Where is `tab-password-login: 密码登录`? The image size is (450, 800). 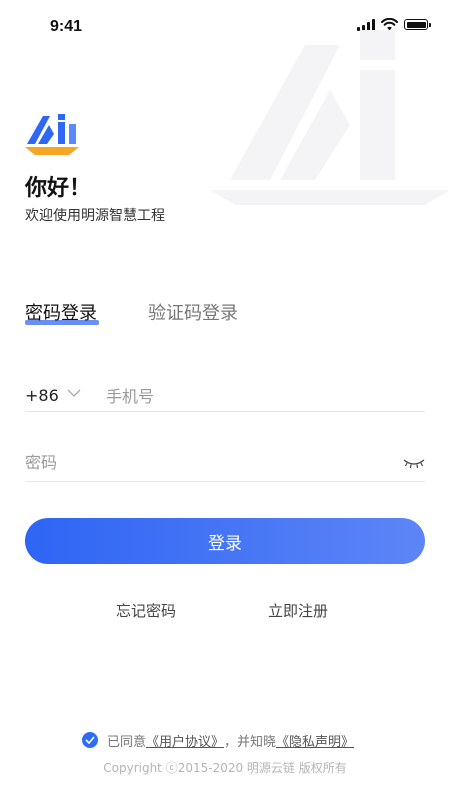 tab-password-login: 密码登录 is located at coordinates (62, 312).